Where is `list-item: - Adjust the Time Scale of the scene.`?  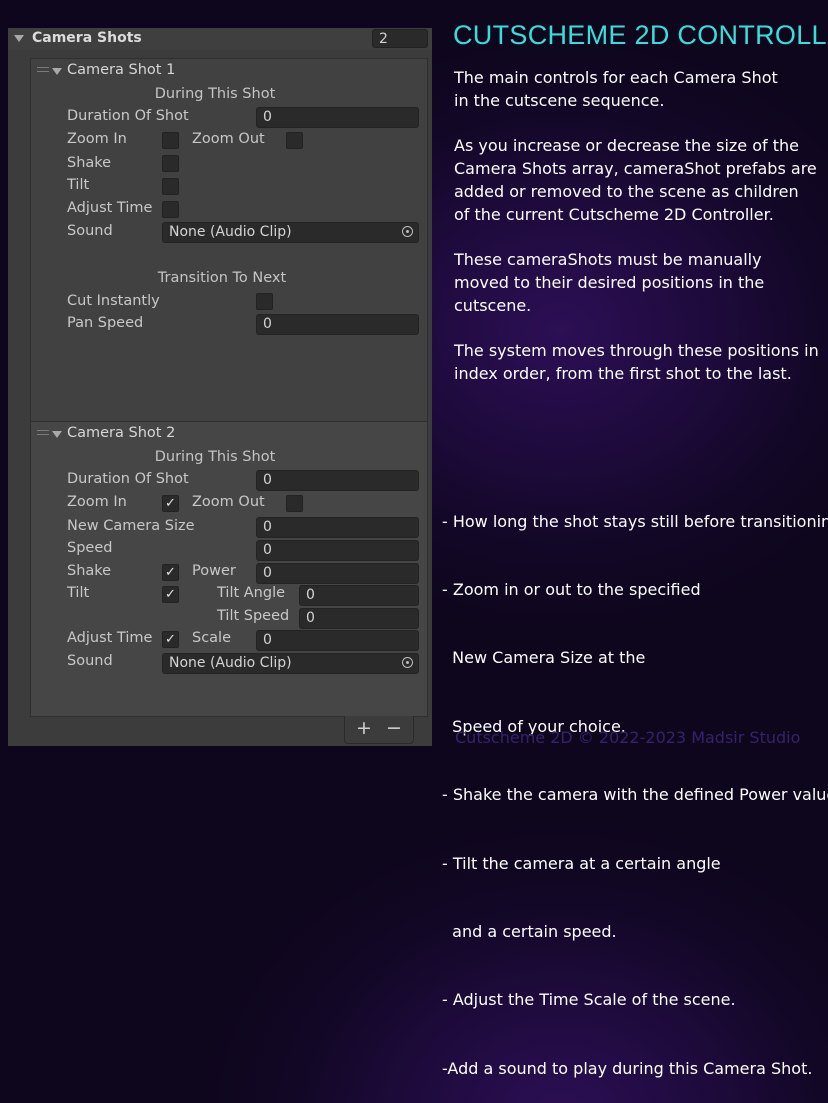 list-item: - Adjust the Time Scale of the scene. is located at coordinates (589, 1000).